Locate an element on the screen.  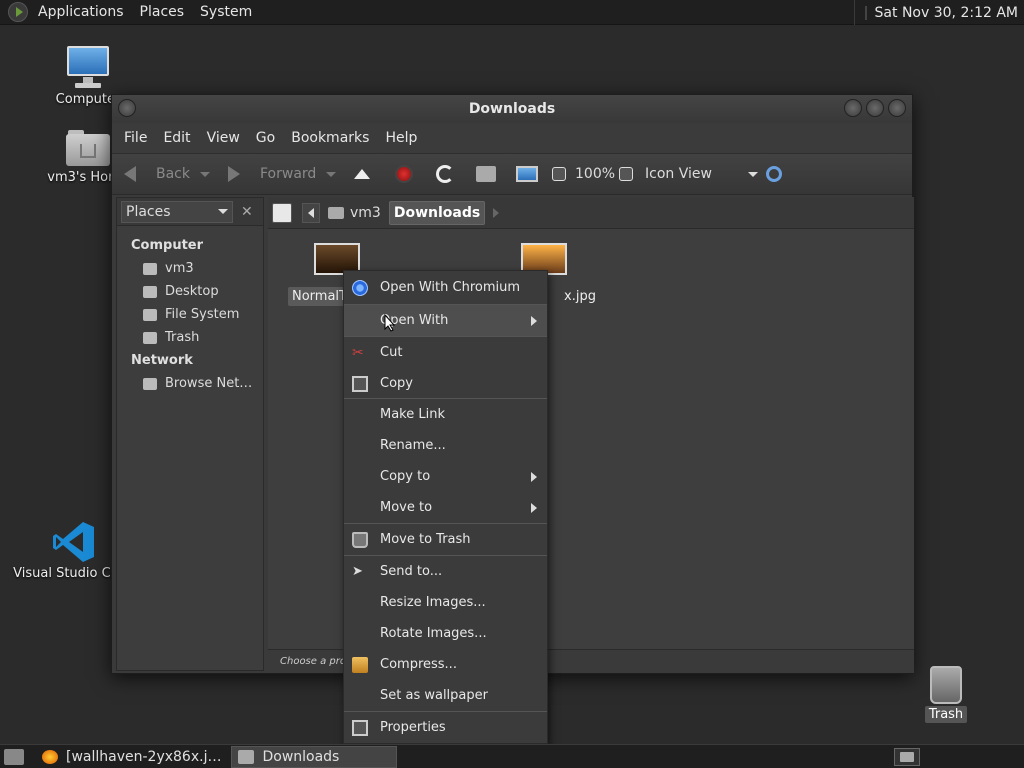
top-menus: Applications Places System is located at coordinates (145, 12).